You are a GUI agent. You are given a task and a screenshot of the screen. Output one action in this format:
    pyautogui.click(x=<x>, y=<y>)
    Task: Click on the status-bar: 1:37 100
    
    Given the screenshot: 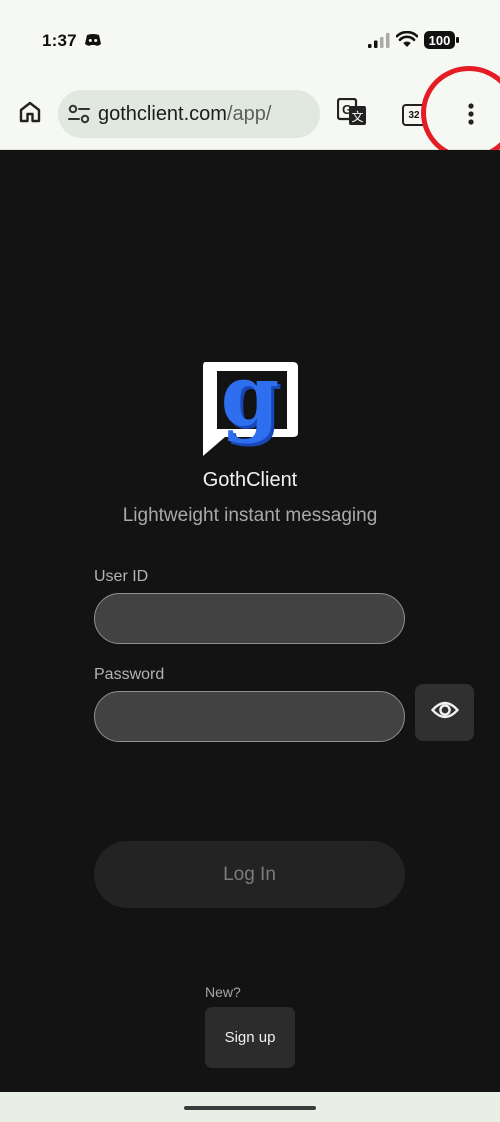 What is the action you would take?
    pyautogui.click(x=250, y=40)
    